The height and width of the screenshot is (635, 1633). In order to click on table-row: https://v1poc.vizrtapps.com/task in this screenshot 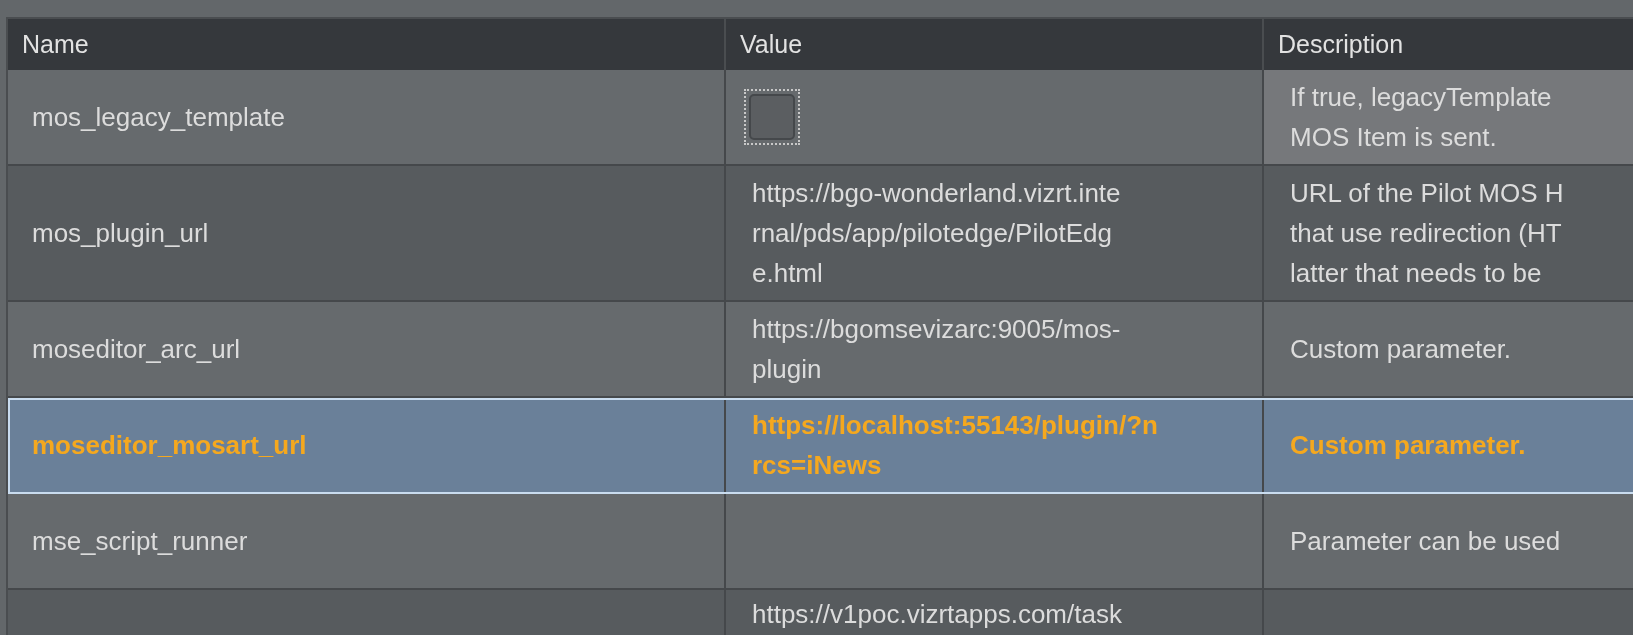, I will do `click(820, 612)`.